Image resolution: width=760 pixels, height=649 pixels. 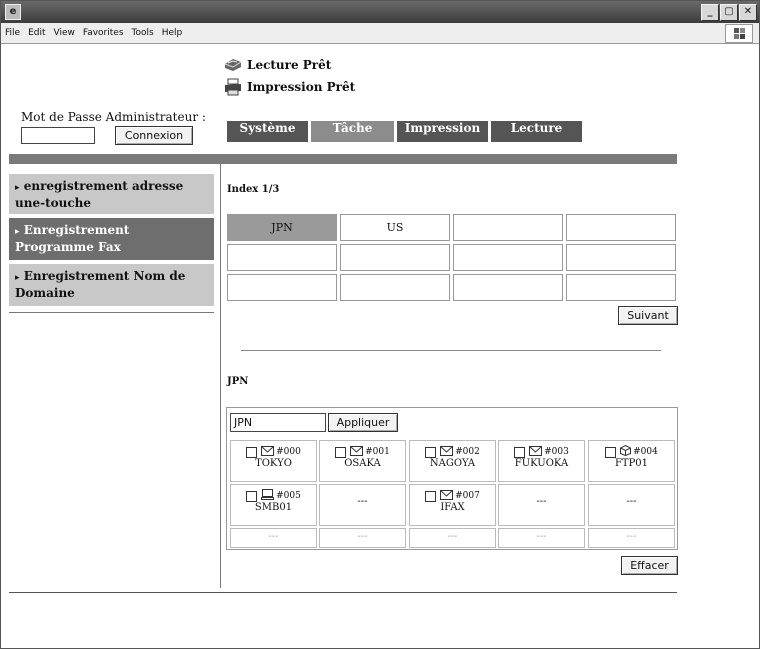 What do you see at coordinates (273, 505) in the screenshot?
I see `directory-entry: #005 SMB01` at bounding box center [273, 505].